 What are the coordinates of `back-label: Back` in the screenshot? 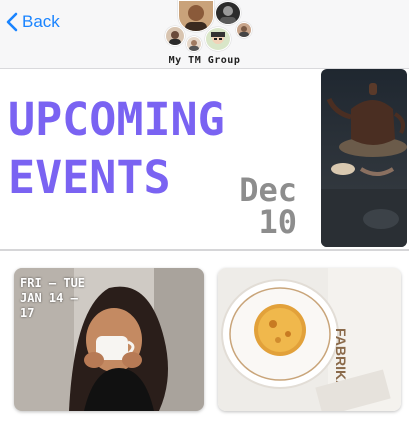 It's located at (41, 21).